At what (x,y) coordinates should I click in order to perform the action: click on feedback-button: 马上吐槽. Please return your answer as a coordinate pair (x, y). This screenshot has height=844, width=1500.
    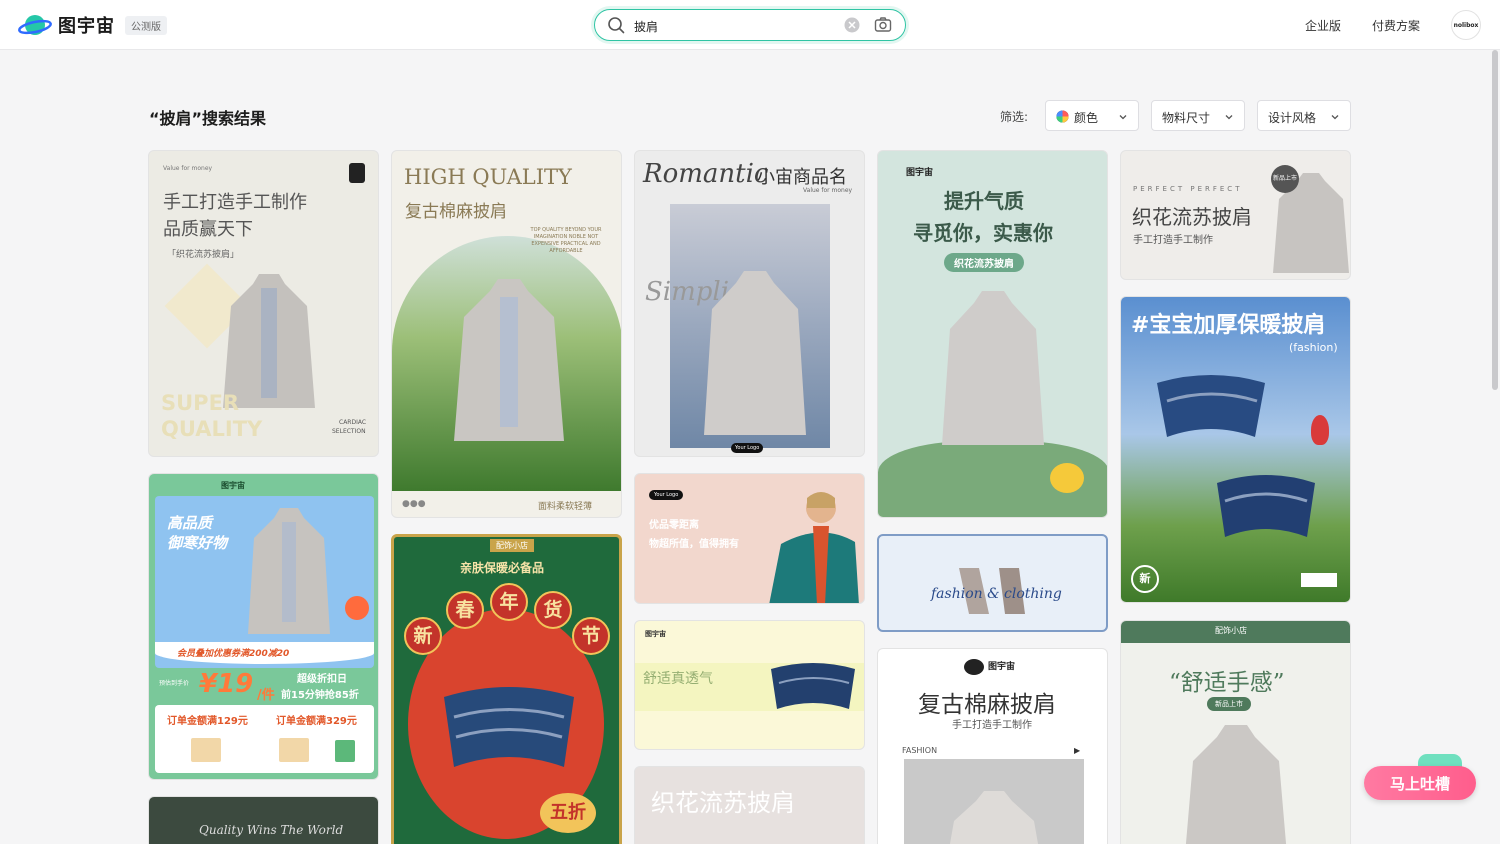
    Looking at the image, I should click on (1420, 783).